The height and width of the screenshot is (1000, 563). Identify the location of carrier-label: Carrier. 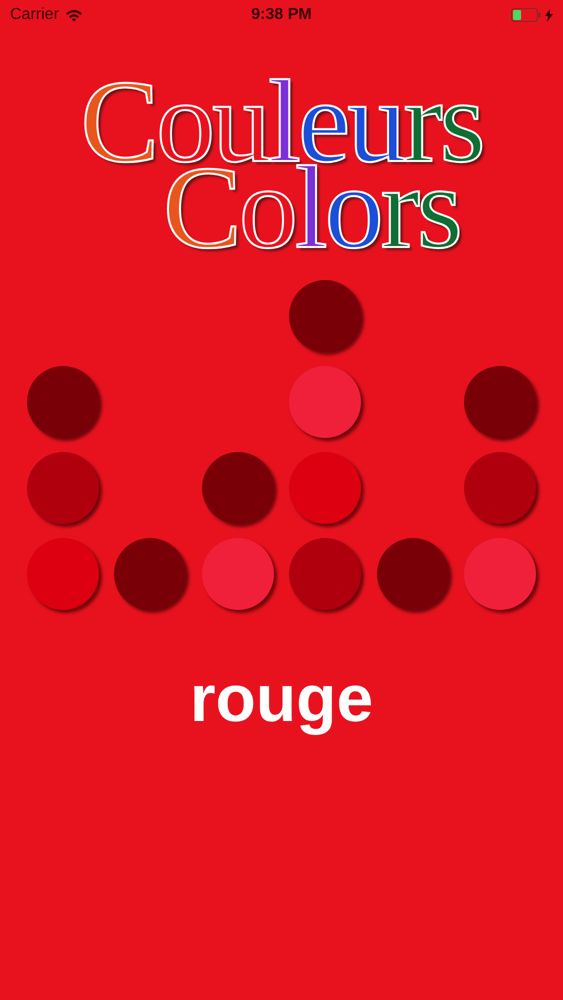
(34, 15).